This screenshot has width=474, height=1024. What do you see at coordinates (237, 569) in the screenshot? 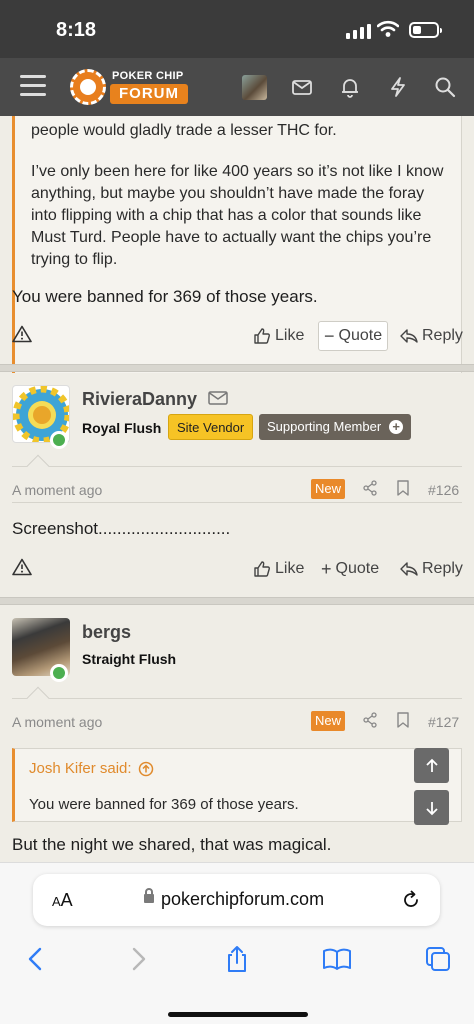
I see `post-actions: Like + Quote Reply` at bounding box center [237, 569].